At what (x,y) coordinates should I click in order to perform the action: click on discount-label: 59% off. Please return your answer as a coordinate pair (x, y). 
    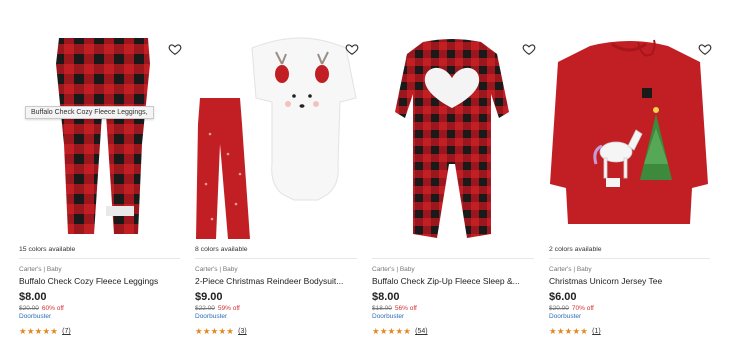
    Looking at the image, I should click on (228, 308).